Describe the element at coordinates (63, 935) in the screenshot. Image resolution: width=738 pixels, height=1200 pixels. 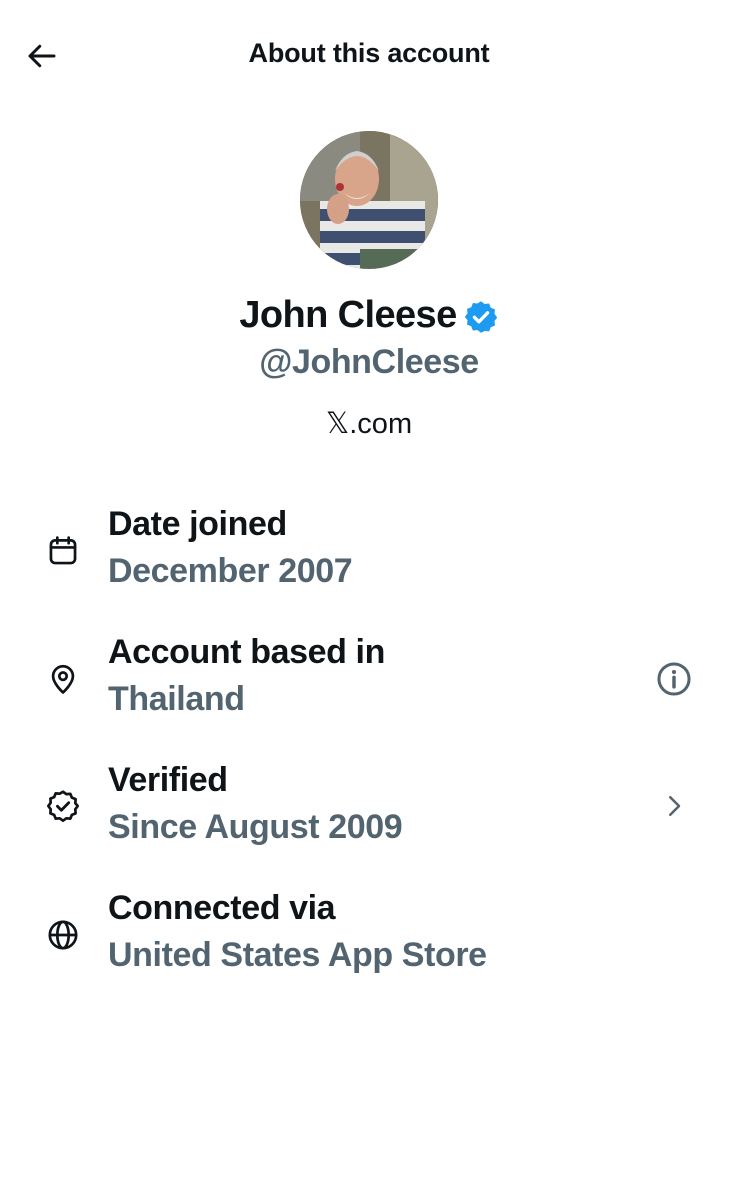
I see `globe-icon` at that location.